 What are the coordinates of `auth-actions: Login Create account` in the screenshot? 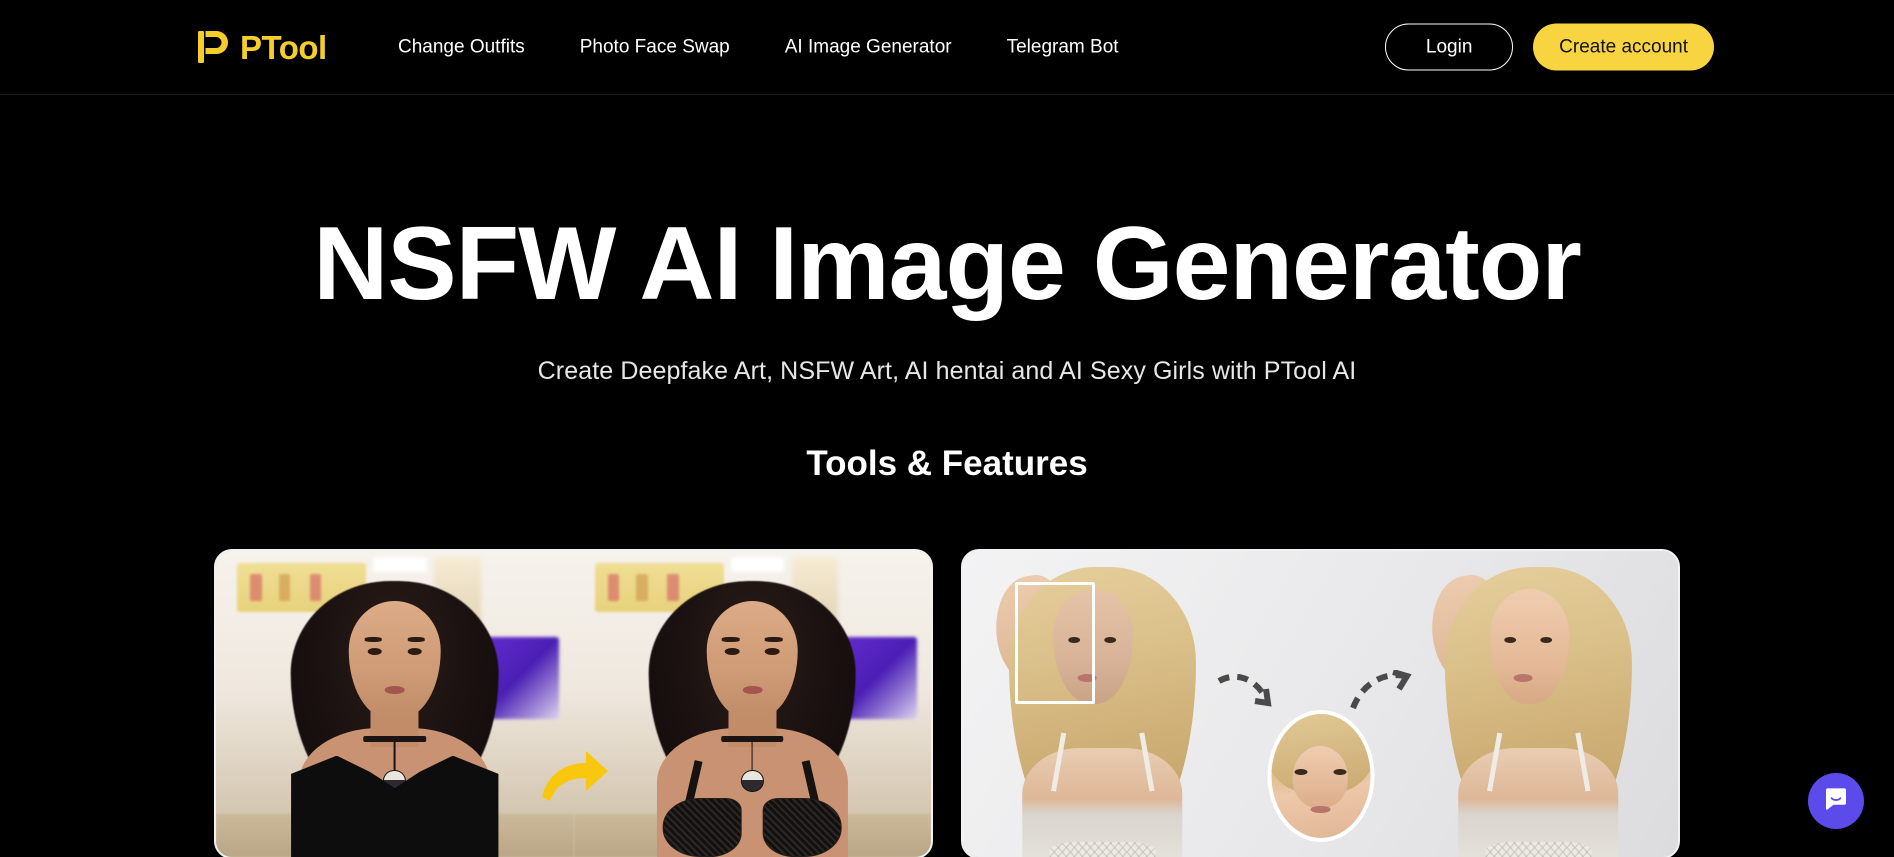 It's located at (1549, 47).